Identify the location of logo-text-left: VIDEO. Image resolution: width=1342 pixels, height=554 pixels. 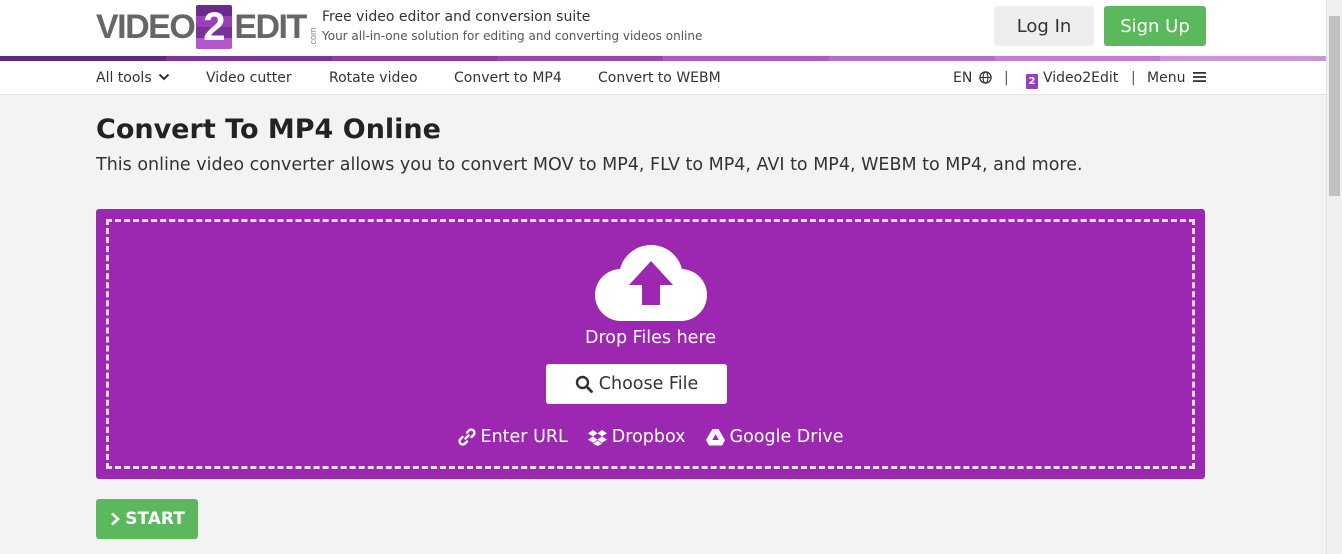
(146, 27).